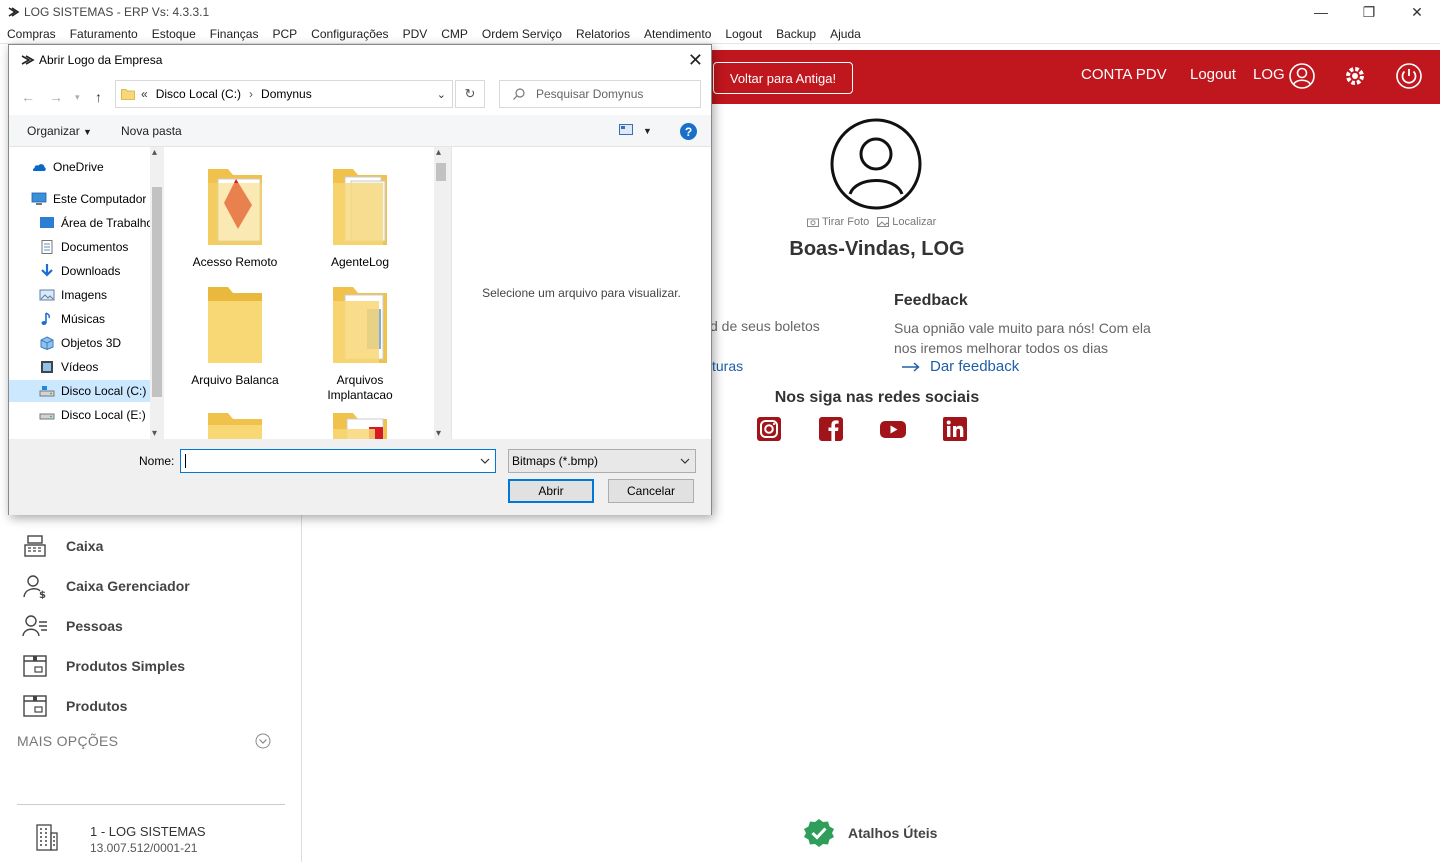 The image size is (1440, 862). What do you see at coordinates (454, 34) in the screenshot?
I see `menu-cmp: CMP` at bounding box center [454, 34].